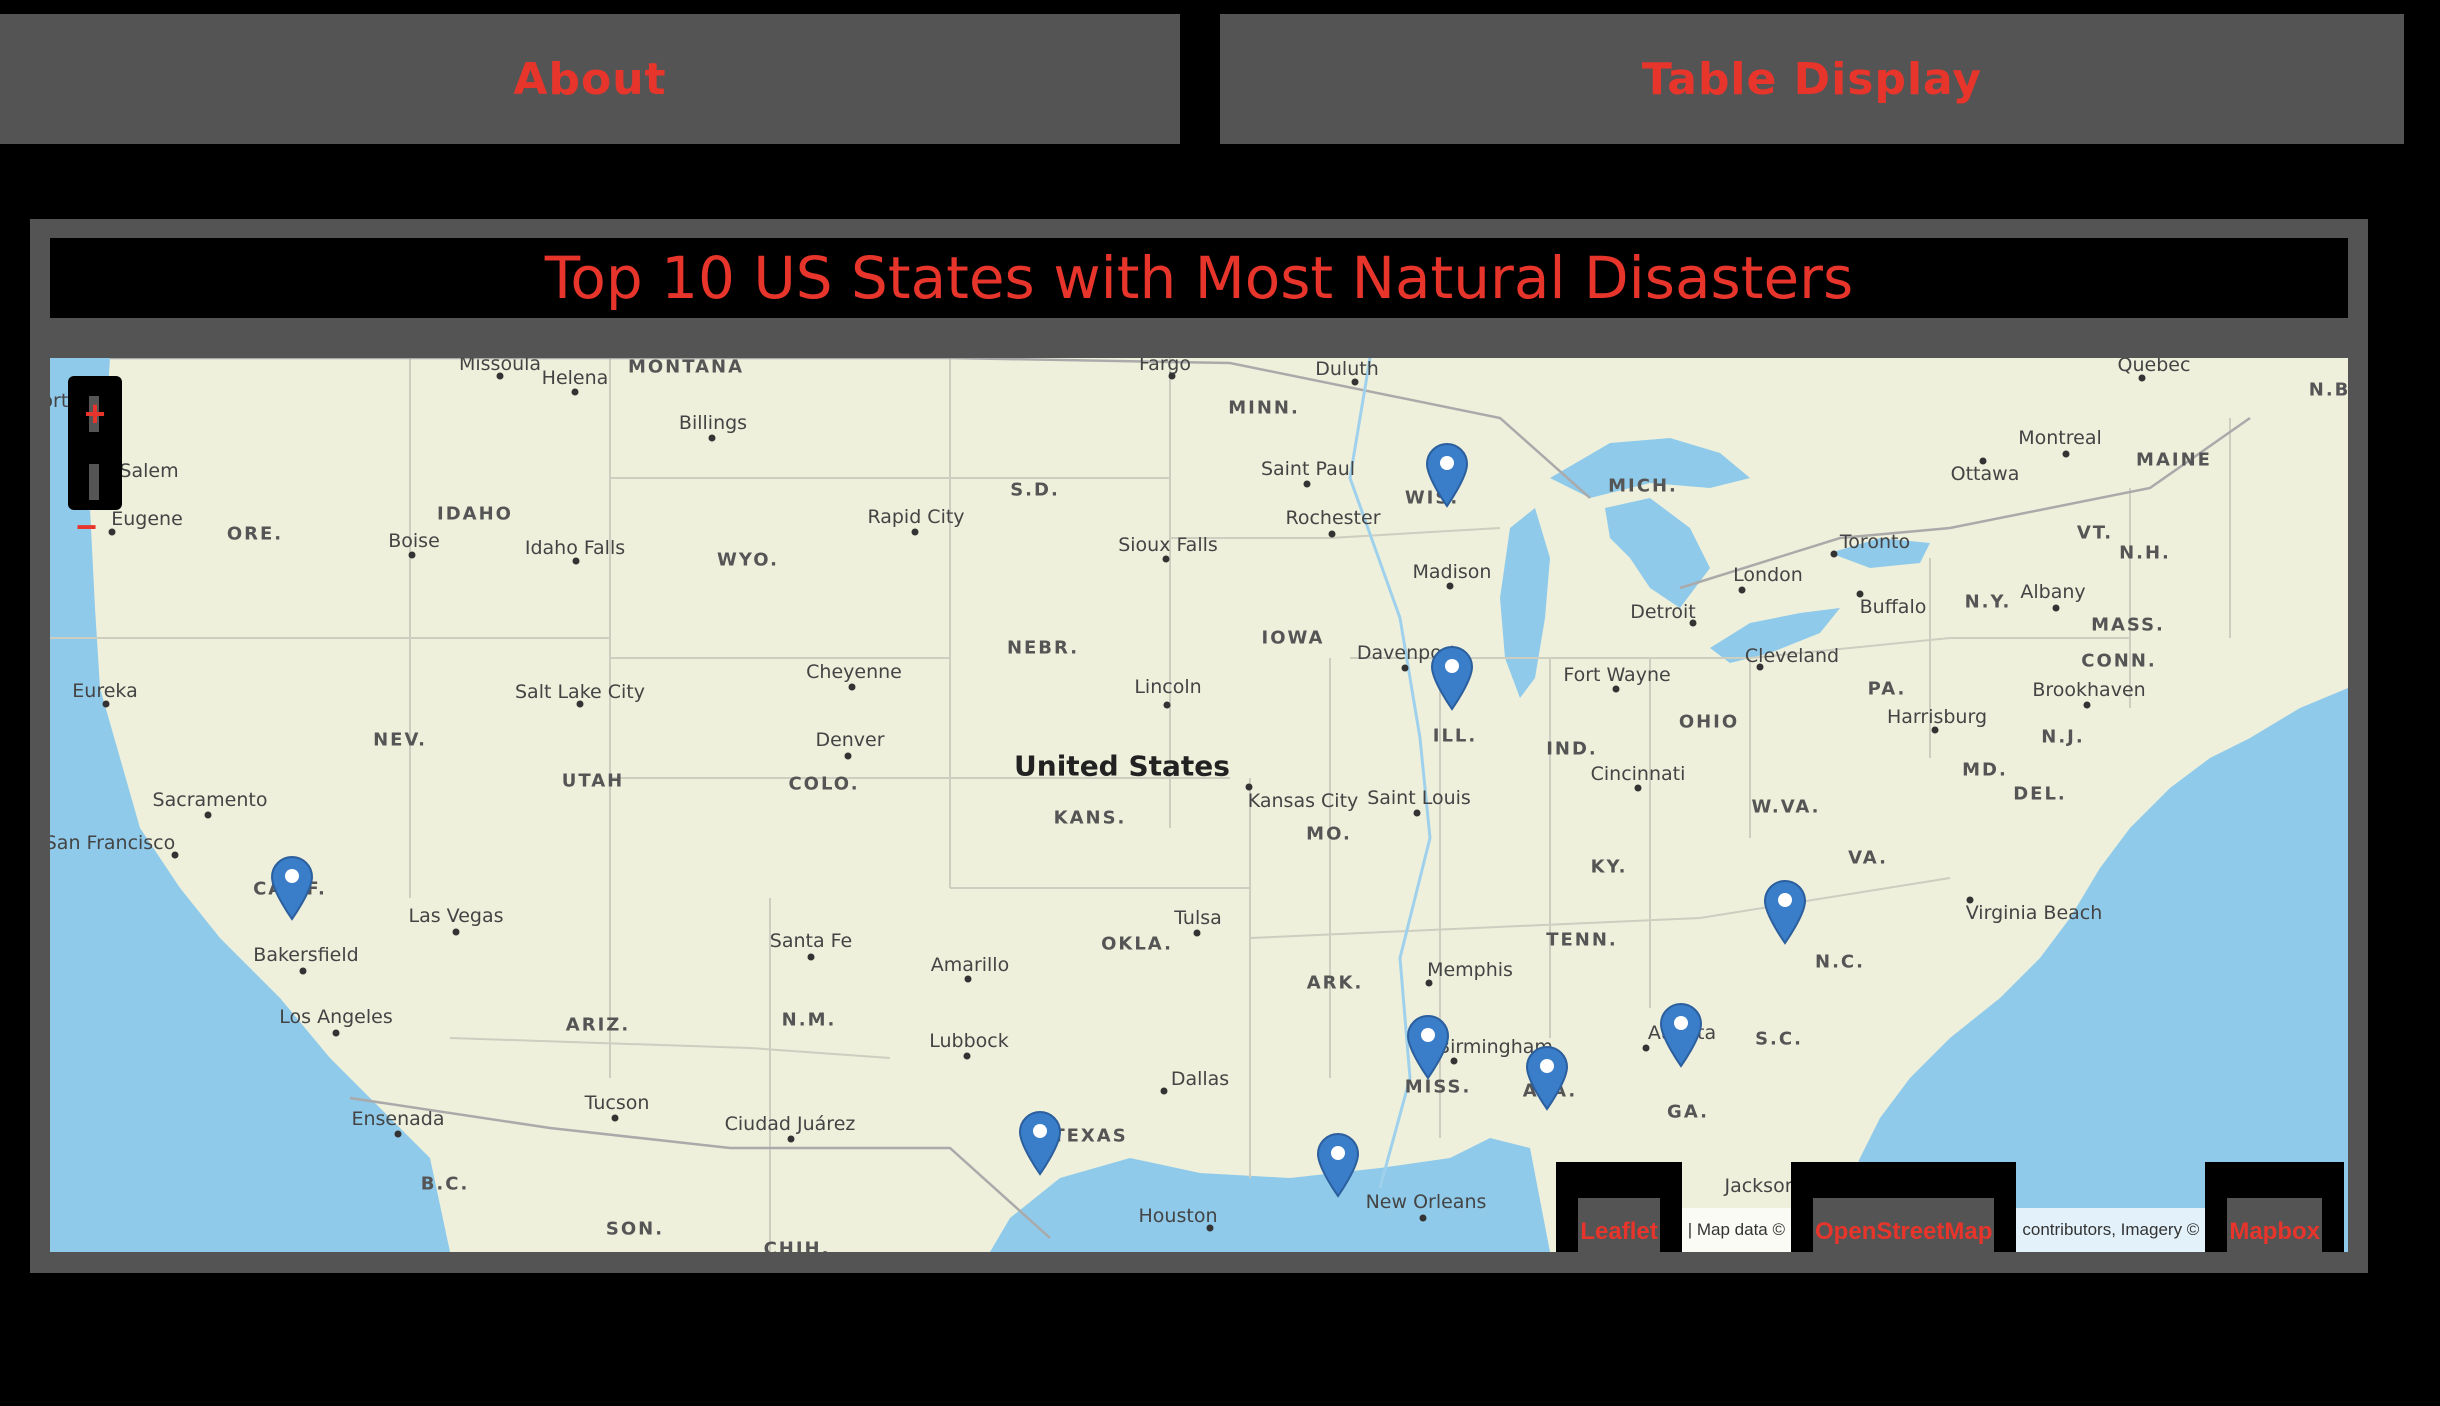 This screenshot has height=1406, width=2440. Describe the element at coordinates (1547, 1078) in the screenshot. I see `marker-pin-alabama` at that location.